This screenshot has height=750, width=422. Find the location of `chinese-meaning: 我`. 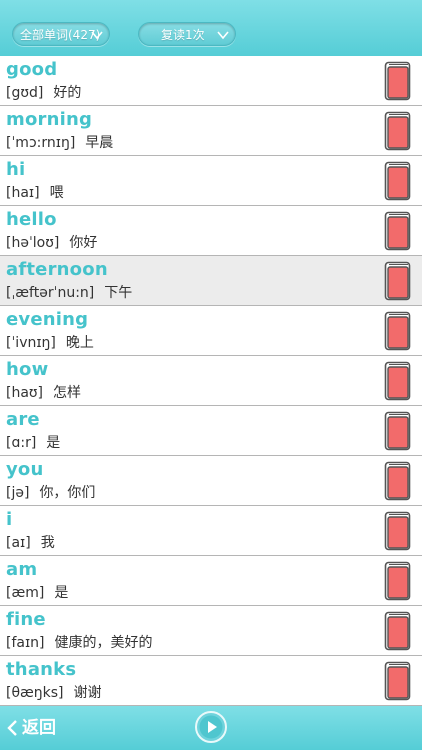

chinese-meaning: 我 is located at coordinates (47, 543).